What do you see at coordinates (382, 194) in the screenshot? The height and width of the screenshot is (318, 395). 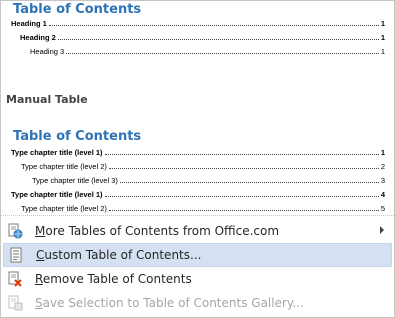 I see `toc-entry-page: 4` at bounding box center [382, 194].